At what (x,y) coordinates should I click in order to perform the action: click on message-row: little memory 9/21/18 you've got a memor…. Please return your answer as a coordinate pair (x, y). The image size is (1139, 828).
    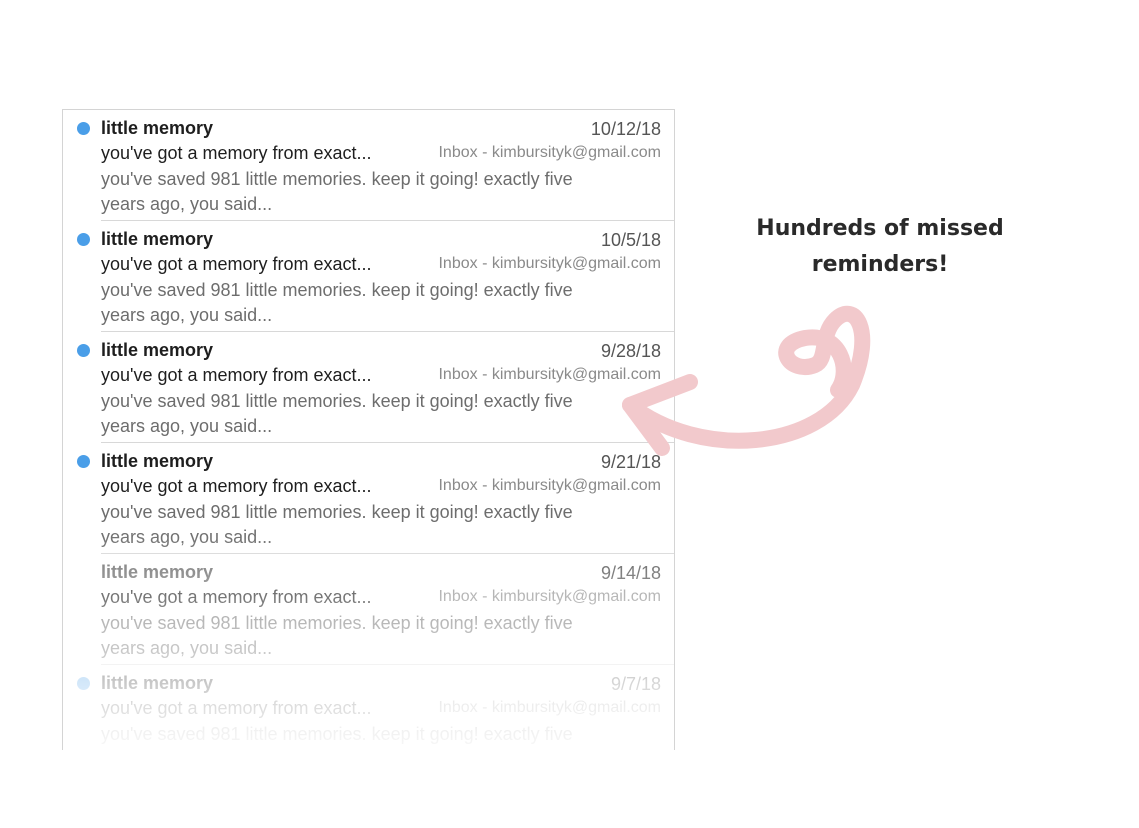
    Looking at the image, I should click on (368, 498).